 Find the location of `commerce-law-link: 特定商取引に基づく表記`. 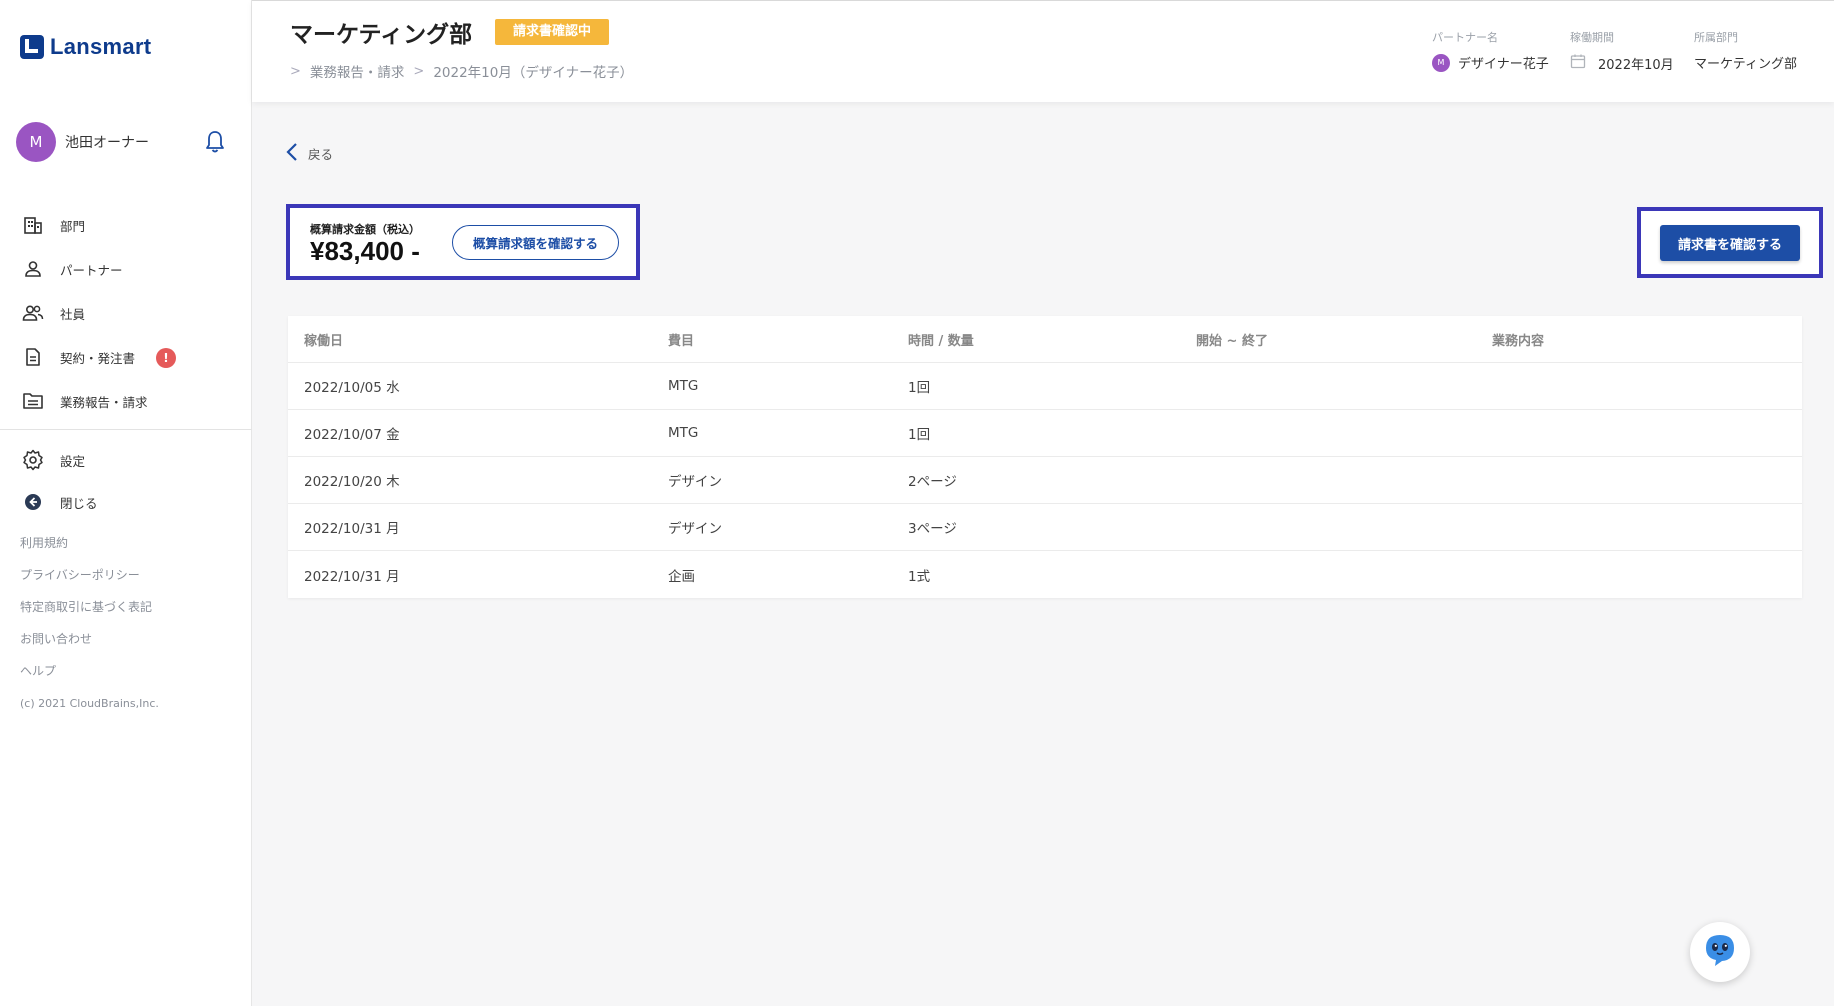

commerce-law-link: 特定商取引に基づく表記 is located at coordinates (86, 613).